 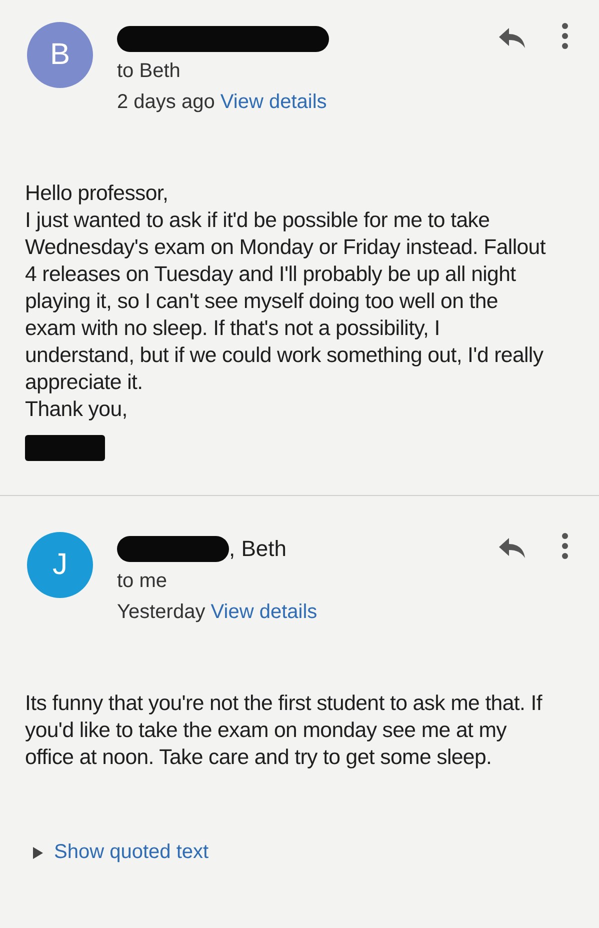 What do you see at coordinates (315, 852) in the screenshot?
I see `show-quoted-text-link: Show quoted text` at bounding box center [315, 852].